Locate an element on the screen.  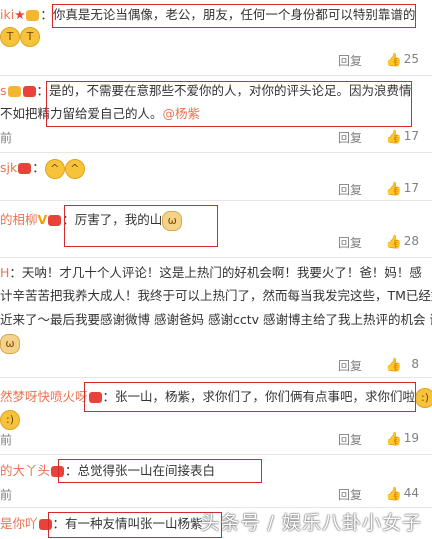
username: 是你吖 is located at coordinates (19, 523).